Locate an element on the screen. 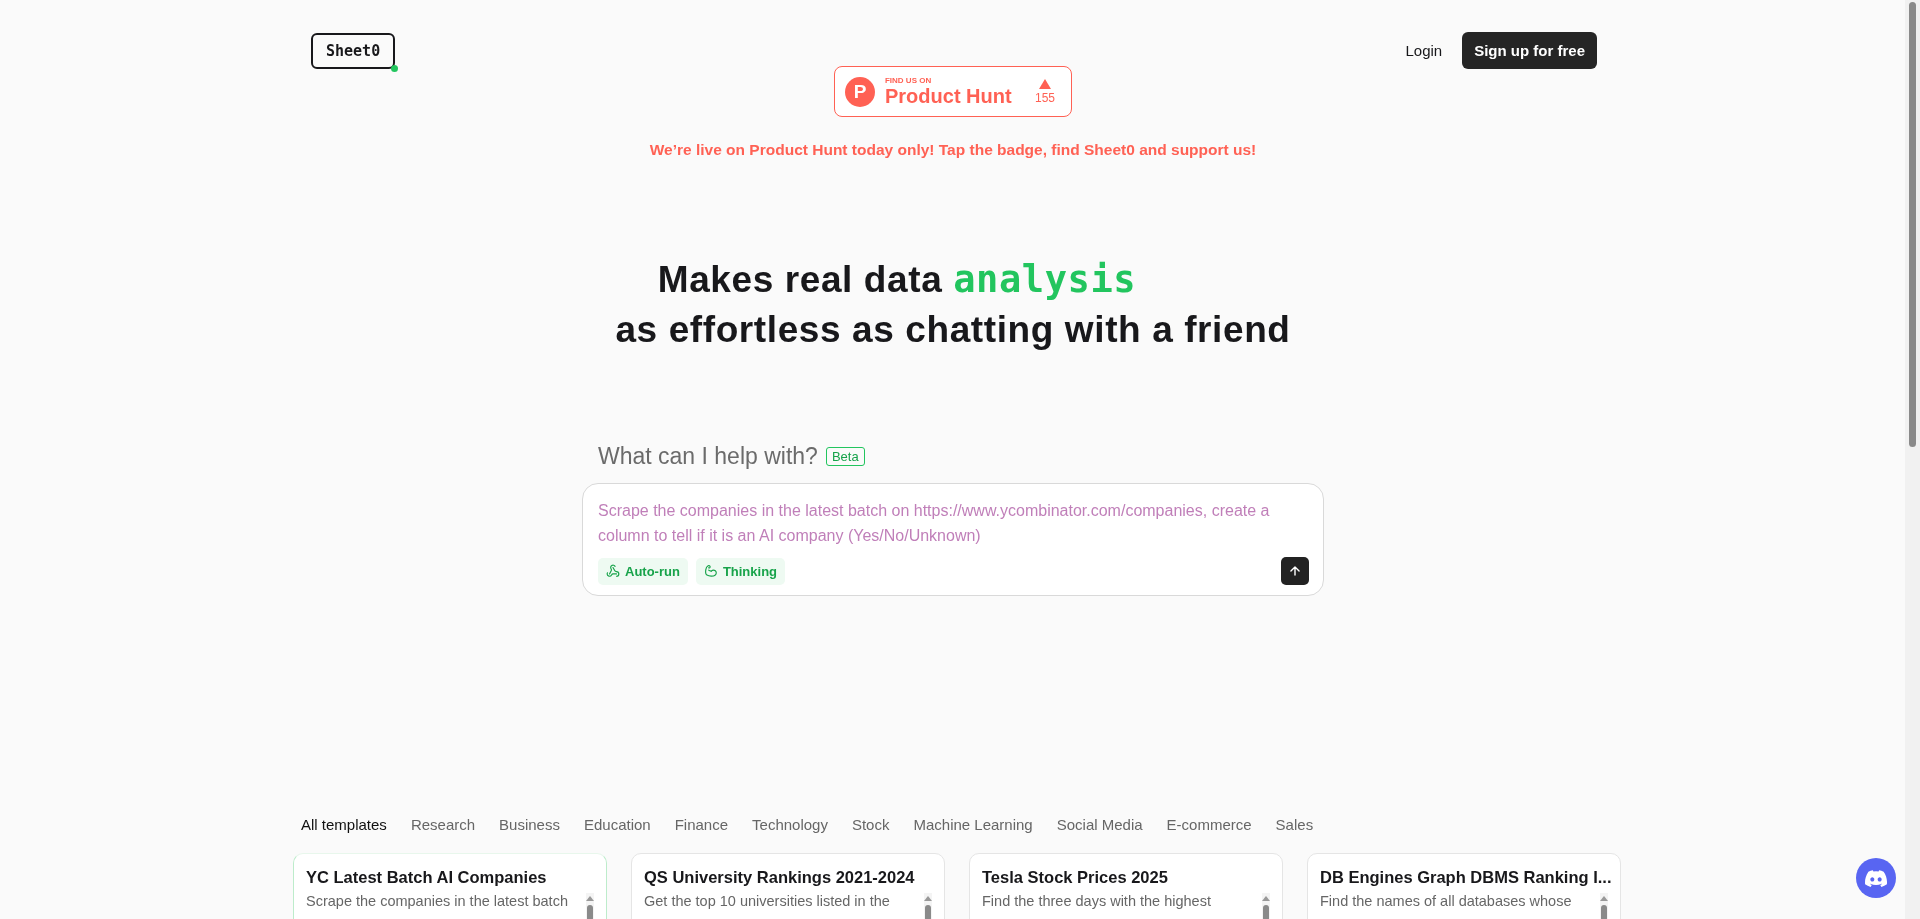 Image resolution: width=1920 pixels, height=919 pixels. logo: Sheet0 is located at coordinates (353, 50).